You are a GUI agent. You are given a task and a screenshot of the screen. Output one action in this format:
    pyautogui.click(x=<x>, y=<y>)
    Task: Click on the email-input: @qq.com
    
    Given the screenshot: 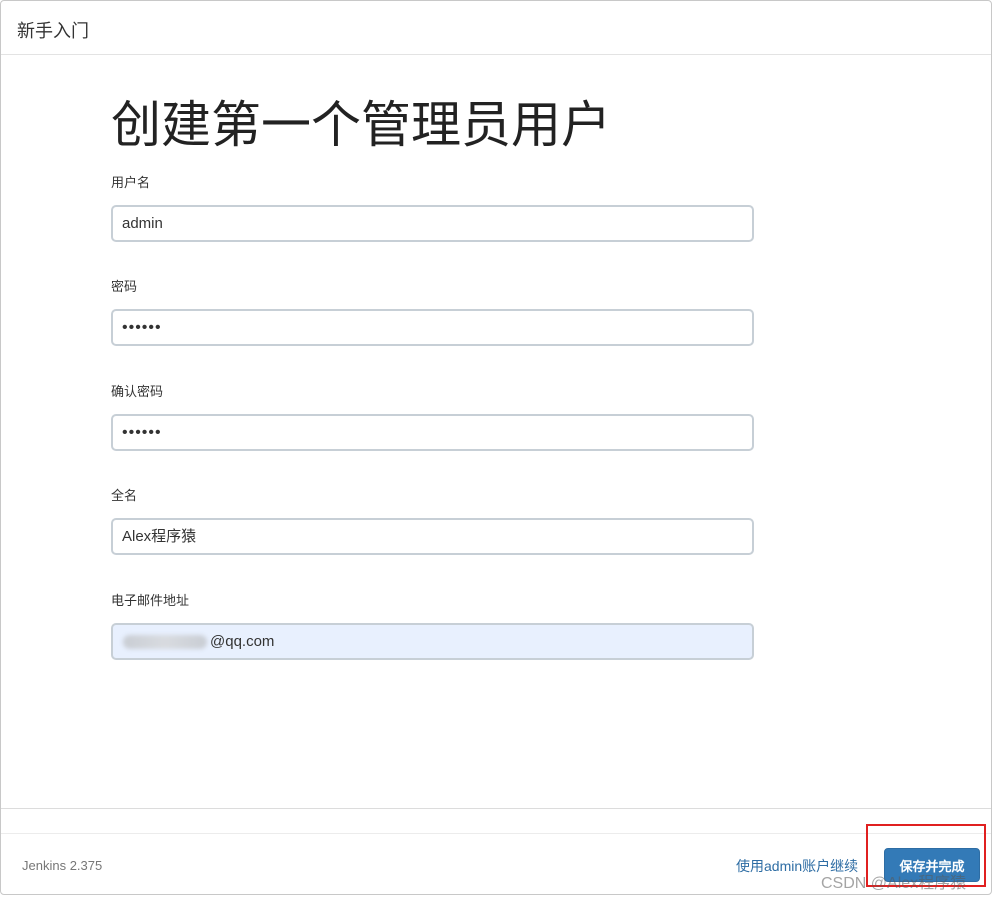 What is the action you would take?
    pyautogui.click(x=432, y=641)
    